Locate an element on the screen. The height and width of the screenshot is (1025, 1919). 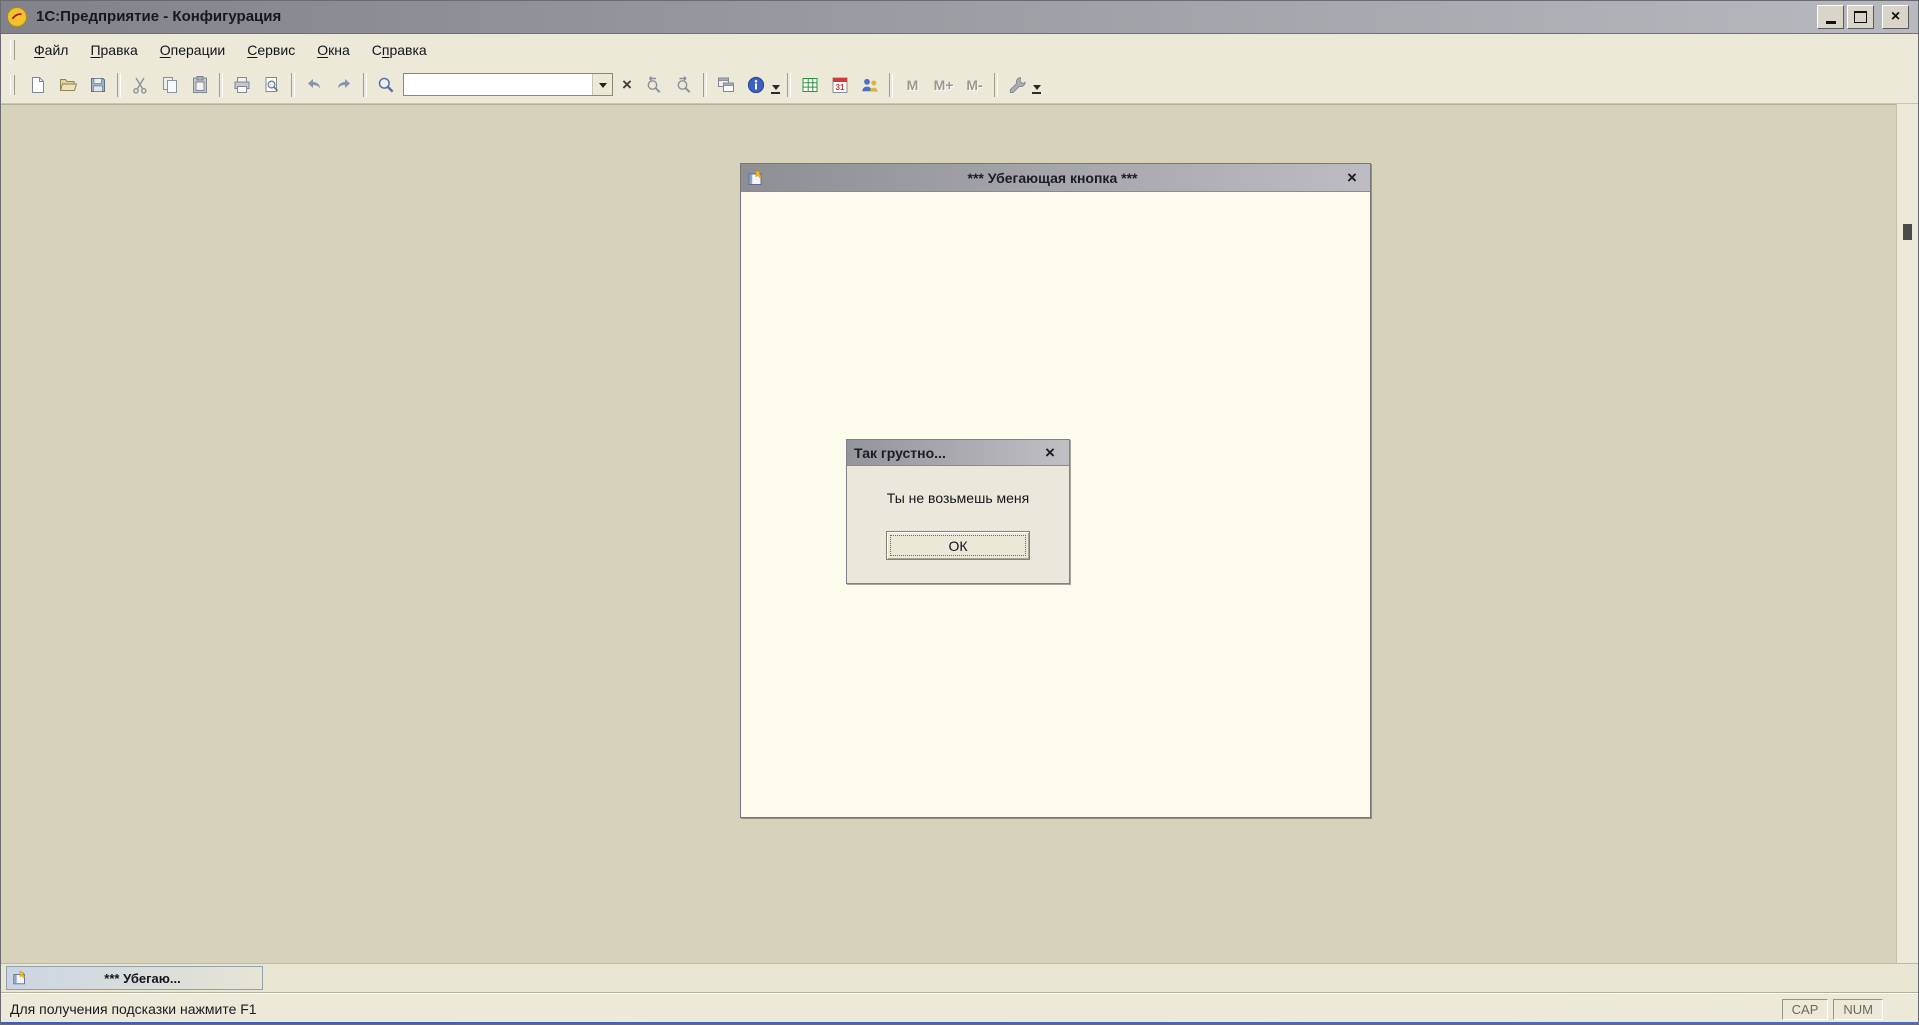
caps-lock-indicator: CAP is located at coordinates (1805, 1009).